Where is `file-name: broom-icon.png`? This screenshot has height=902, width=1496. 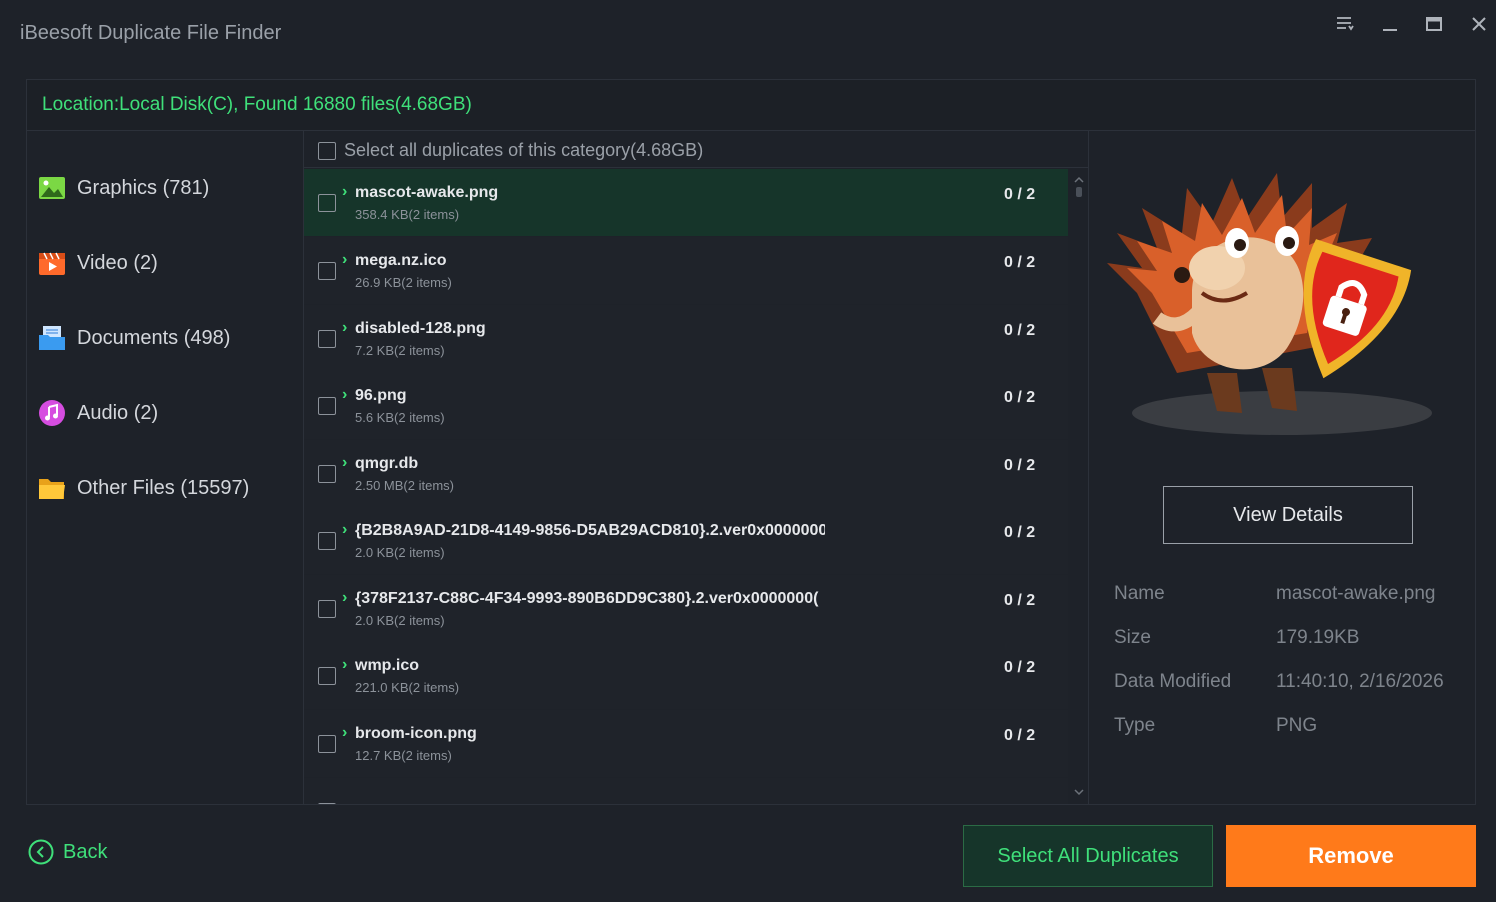 file-name: broom-icon.png is located at coordinates (416, 733).